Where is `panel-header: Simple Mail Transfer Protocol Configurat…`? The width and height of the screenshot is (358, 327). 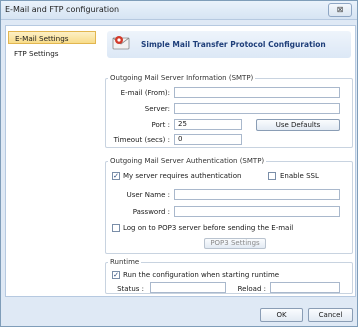
panel-header: Simple Mail Transfer Protocol Configurat… is located at coordinates (229, 44).